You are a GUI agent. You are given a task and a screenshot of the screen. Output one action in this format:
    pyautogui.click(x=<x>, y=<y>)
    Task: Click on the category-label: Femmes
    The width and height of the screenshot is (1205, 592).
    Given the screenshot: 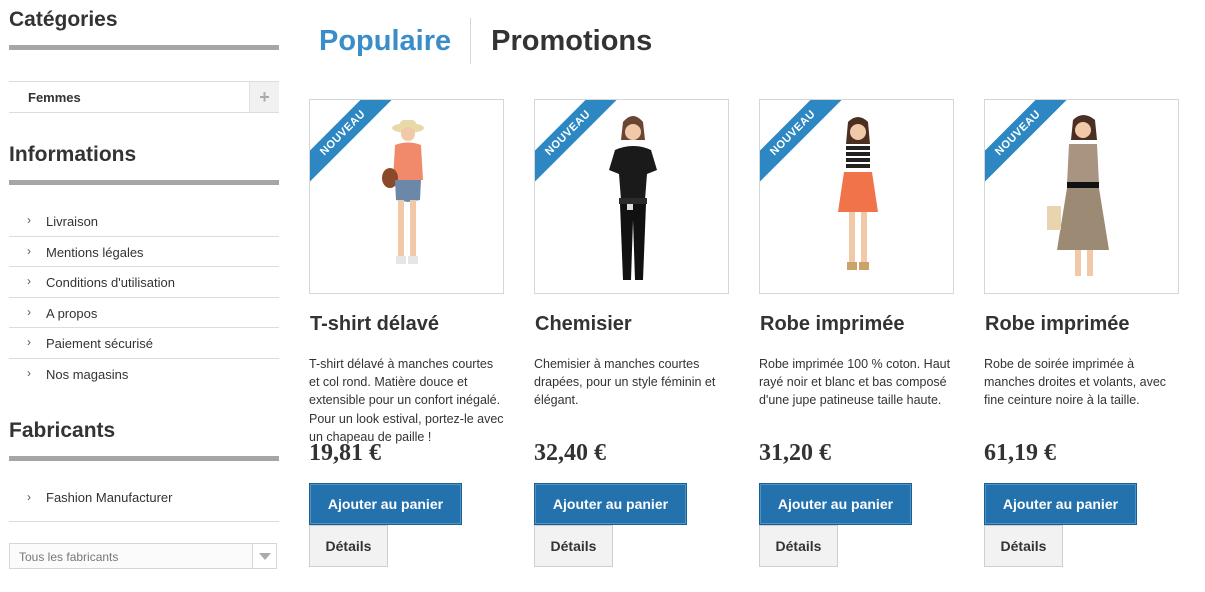 What is the action you would take?
    pyautogui.click(x=54, y=97)
    